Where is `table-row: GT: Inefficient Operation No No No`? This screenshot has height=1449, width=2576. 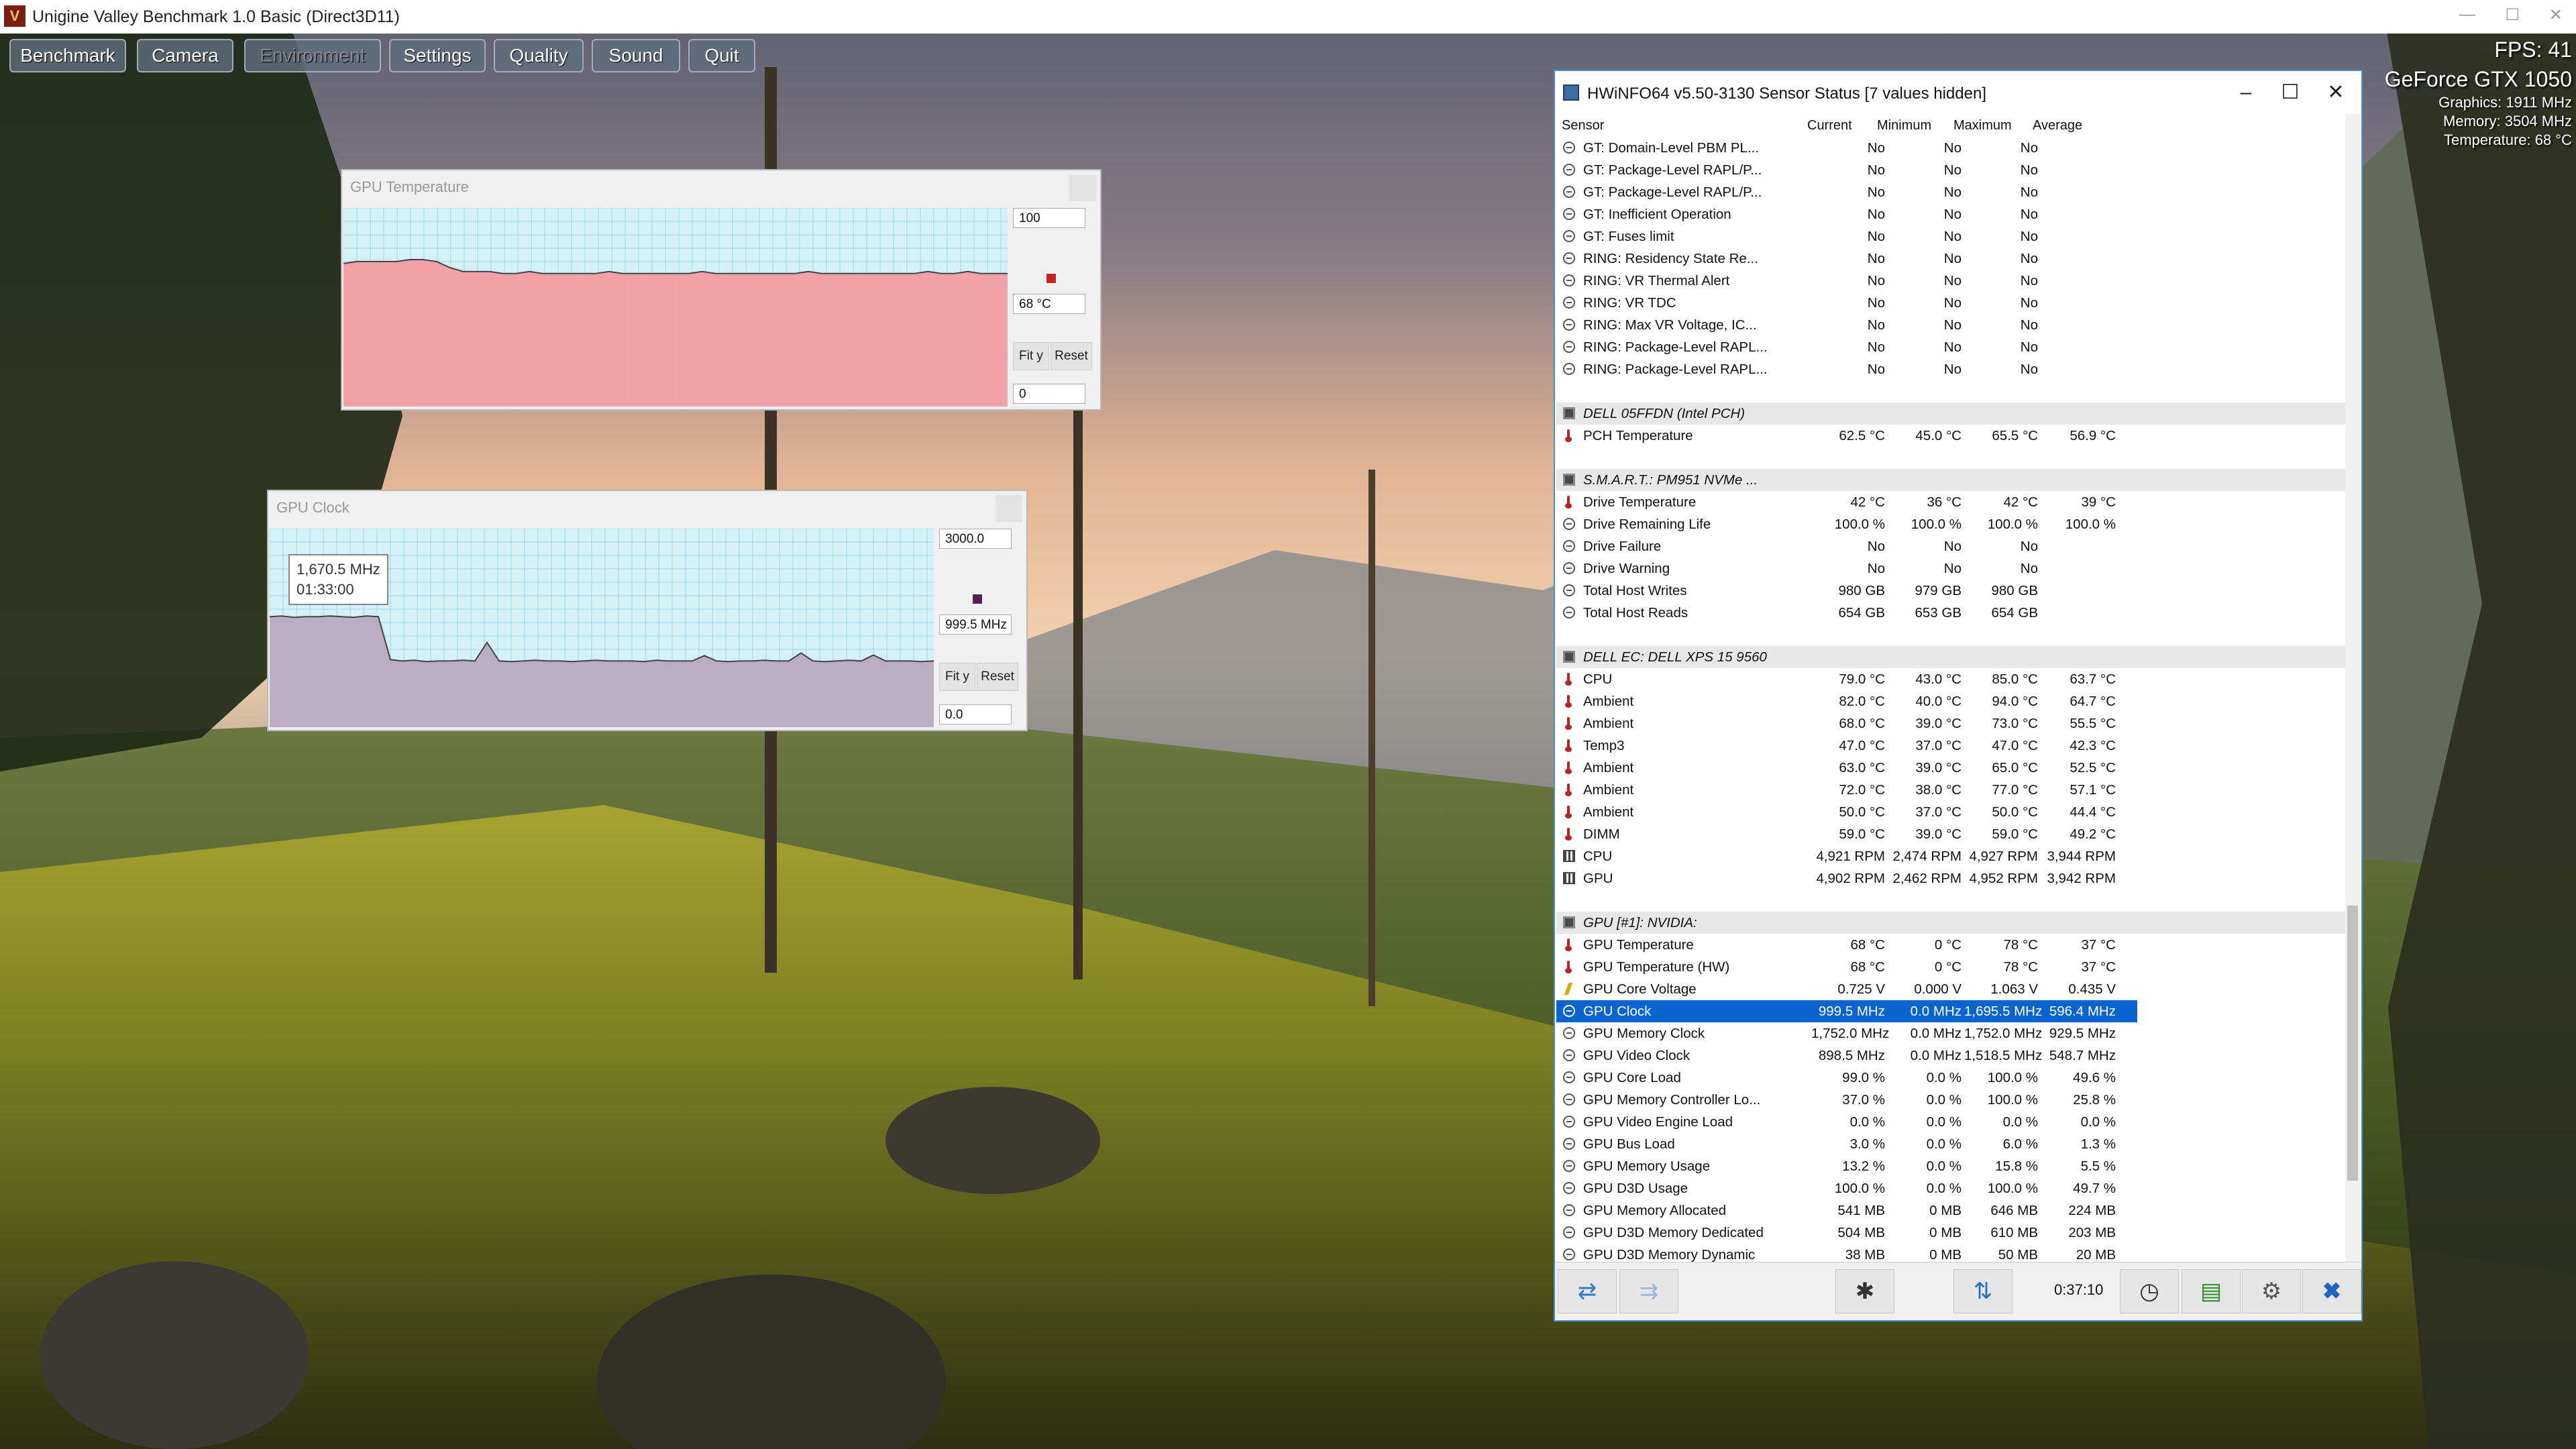
table-row: GT: Inefficient Operation No No No is located at coordinates (1952, 214).